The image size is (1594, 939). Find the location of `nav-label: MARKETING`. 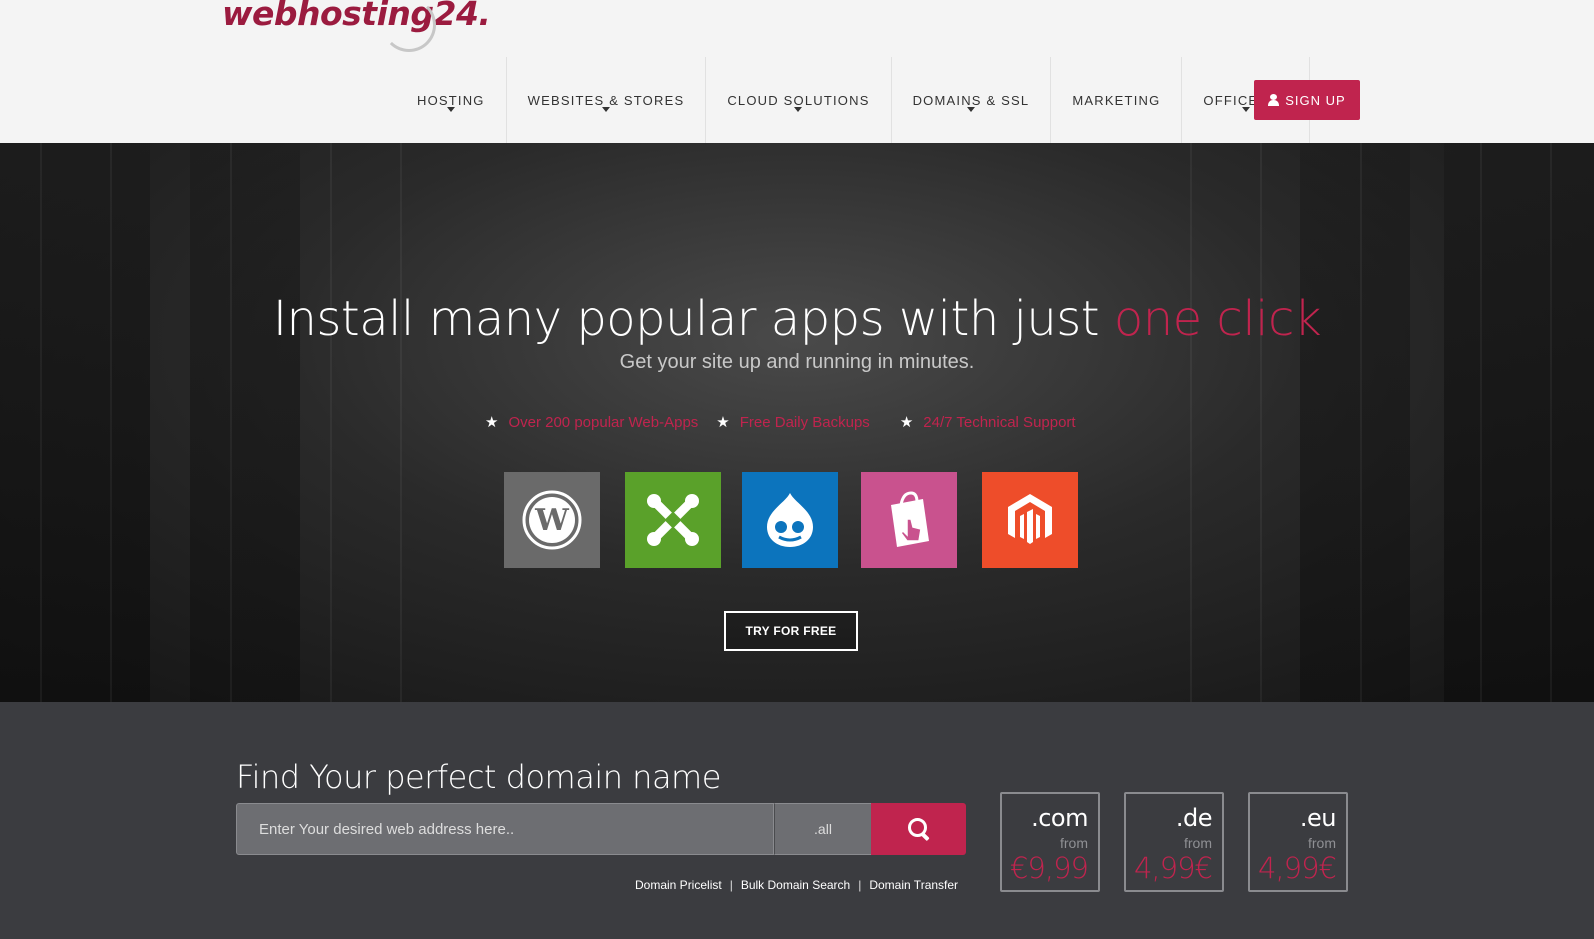

nav-label: MARKETING is located at coordinates (1116, 100).